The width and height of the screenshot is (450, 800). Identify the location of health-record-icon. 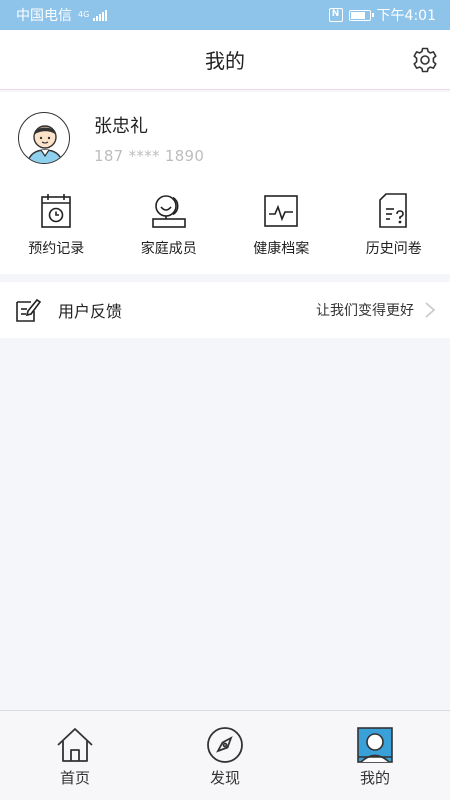
(281, 211).